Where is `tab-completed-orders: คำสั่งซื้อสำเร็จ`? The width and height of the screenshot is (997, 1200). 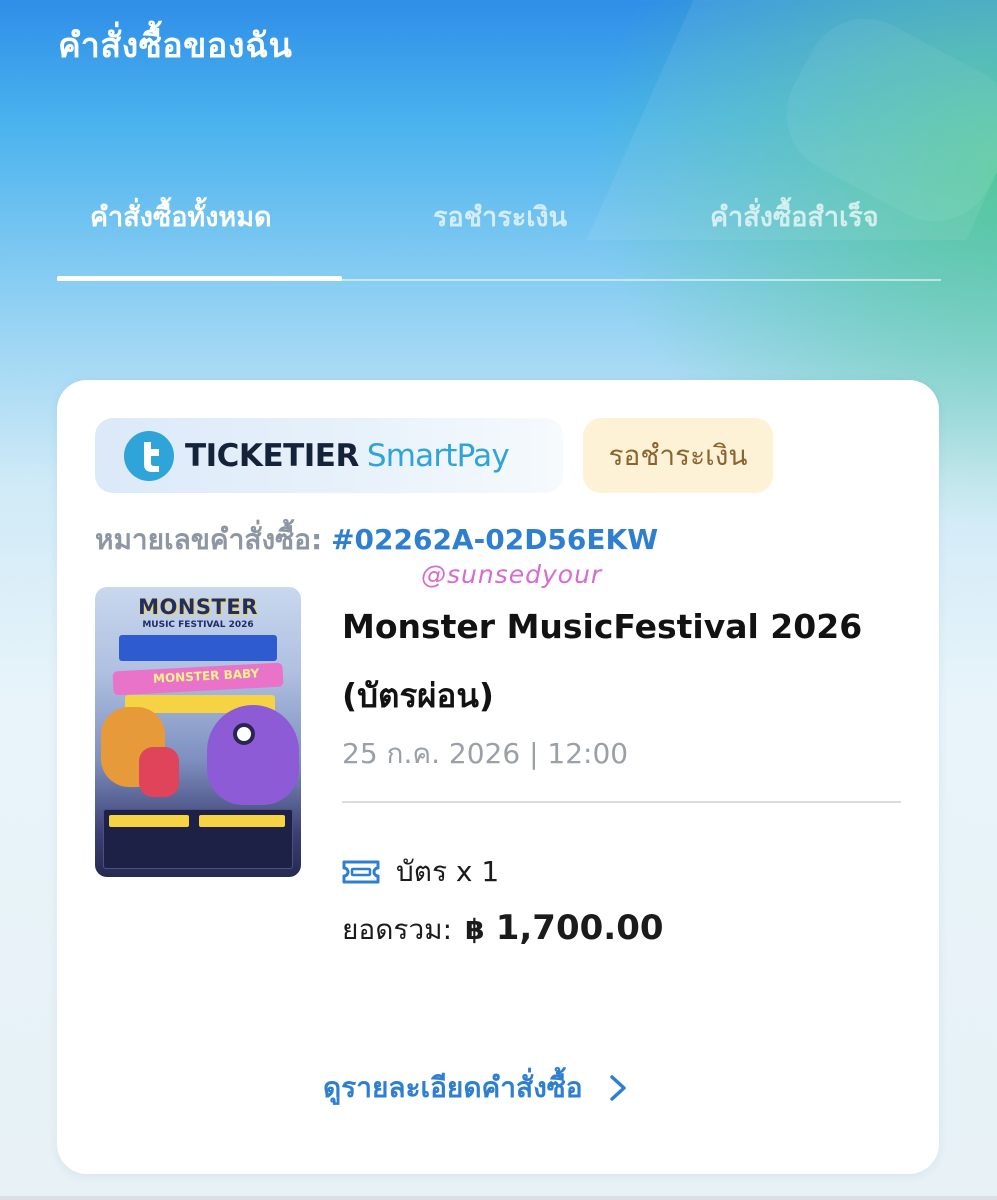
tab-completed-orders: คำสั่งซื้อสำเร็จ is located at coordinates (794, 221).